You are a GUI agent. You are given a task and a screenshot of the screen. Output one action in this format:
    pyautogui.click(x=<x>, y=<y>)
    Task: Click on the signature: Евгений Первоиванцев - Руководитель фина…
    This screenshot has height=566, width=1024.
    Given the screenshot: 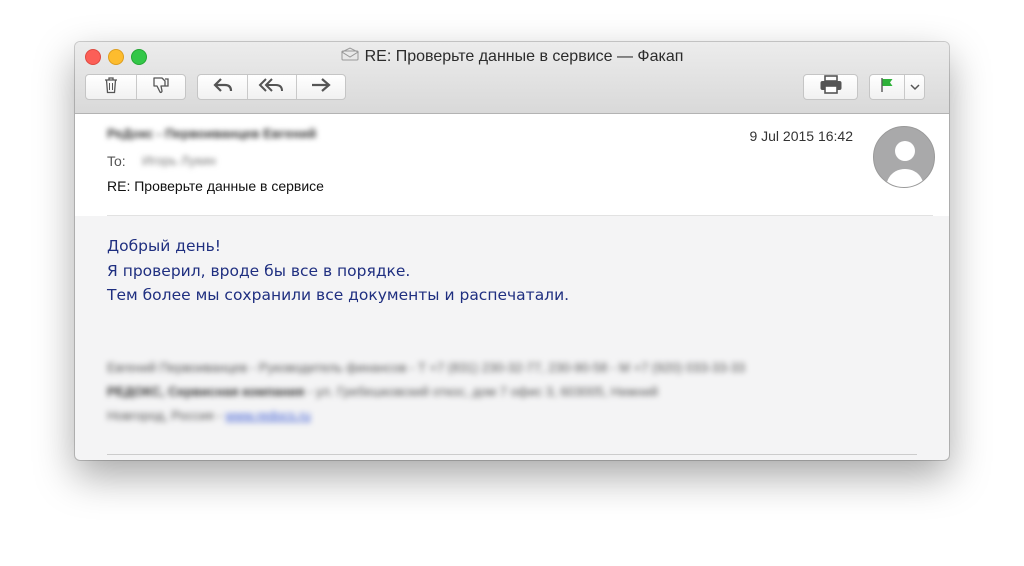 What is the action you would take?
    pyautogui.click(x=512, y=392)
    